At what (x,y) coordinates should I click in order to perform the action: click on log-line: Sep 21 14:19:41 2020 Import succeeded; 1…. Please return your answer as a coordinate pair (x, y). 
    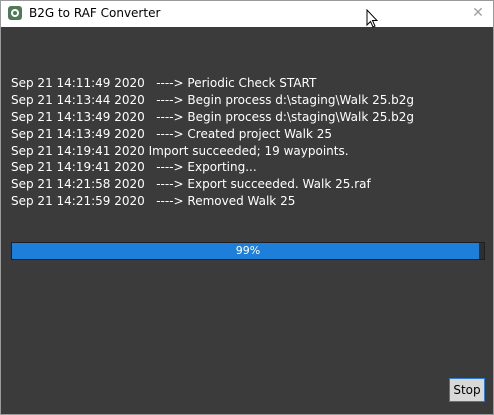
    Looking at the image, I should click on (180, 150).